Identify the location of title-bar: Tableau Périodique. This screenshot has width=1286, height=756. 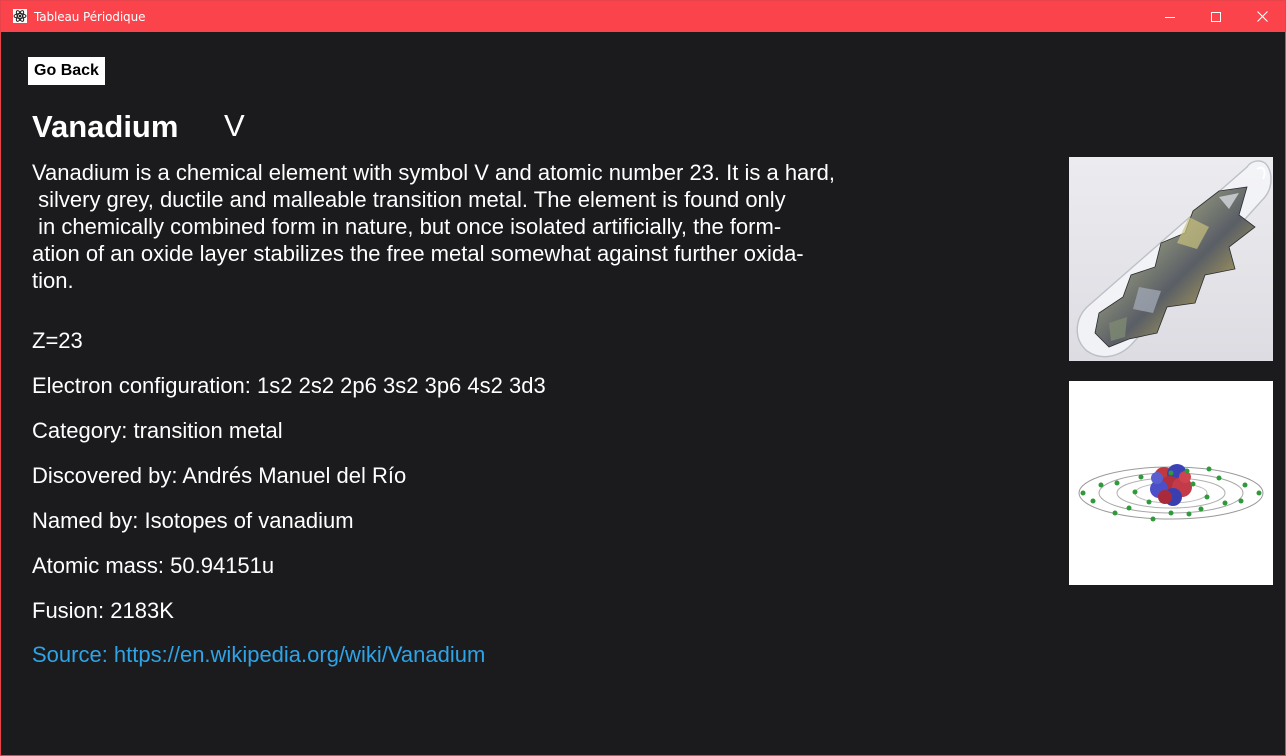
(643, 16).